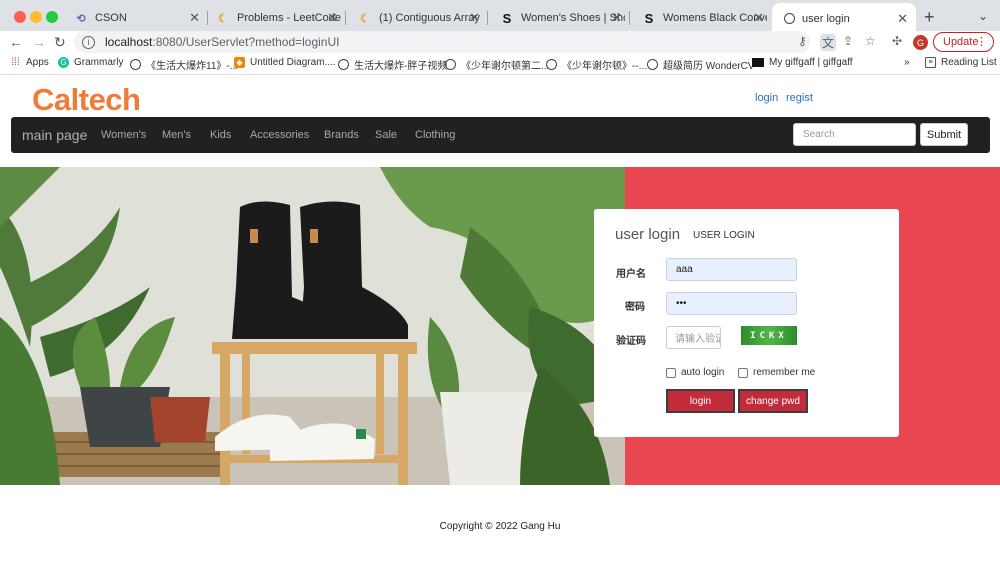  I want to click on bookmark-grammarly: G Grammarly, so click(90, 62).